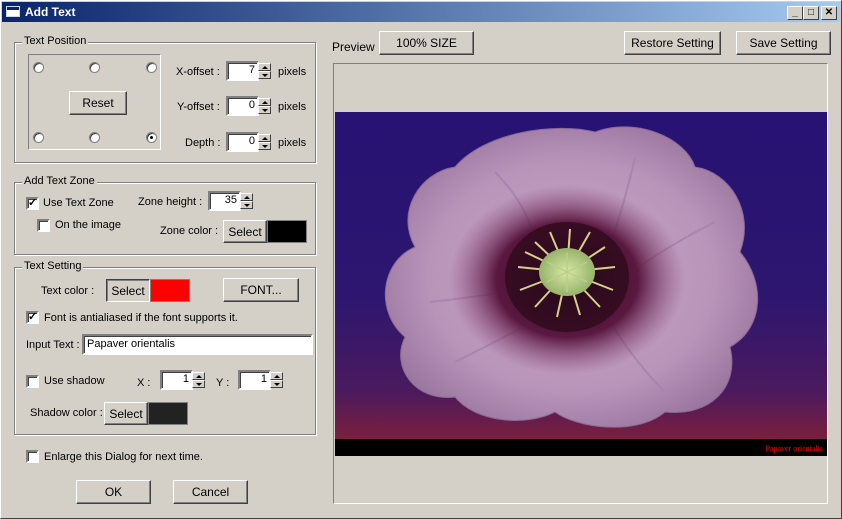 The width and height of the screenshot is (842, 519). What do you see at coordinates (113, 492) in the screenshot?
I see `ok-button: OK` at bounding box center [113, 492].